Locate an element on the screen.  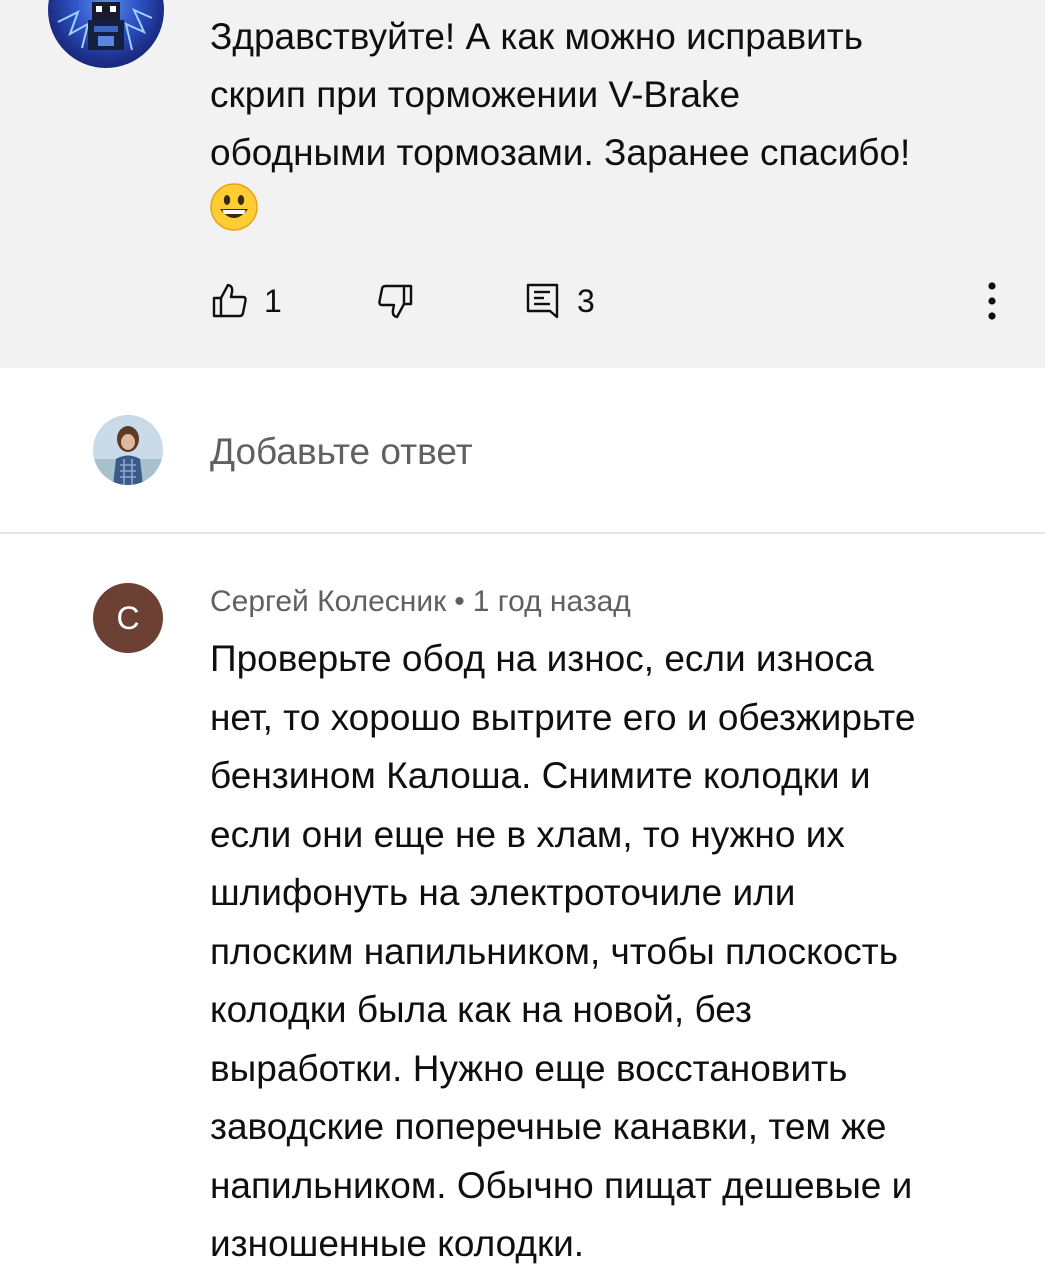
commenter-avatar is located at coordinates (106, 34).